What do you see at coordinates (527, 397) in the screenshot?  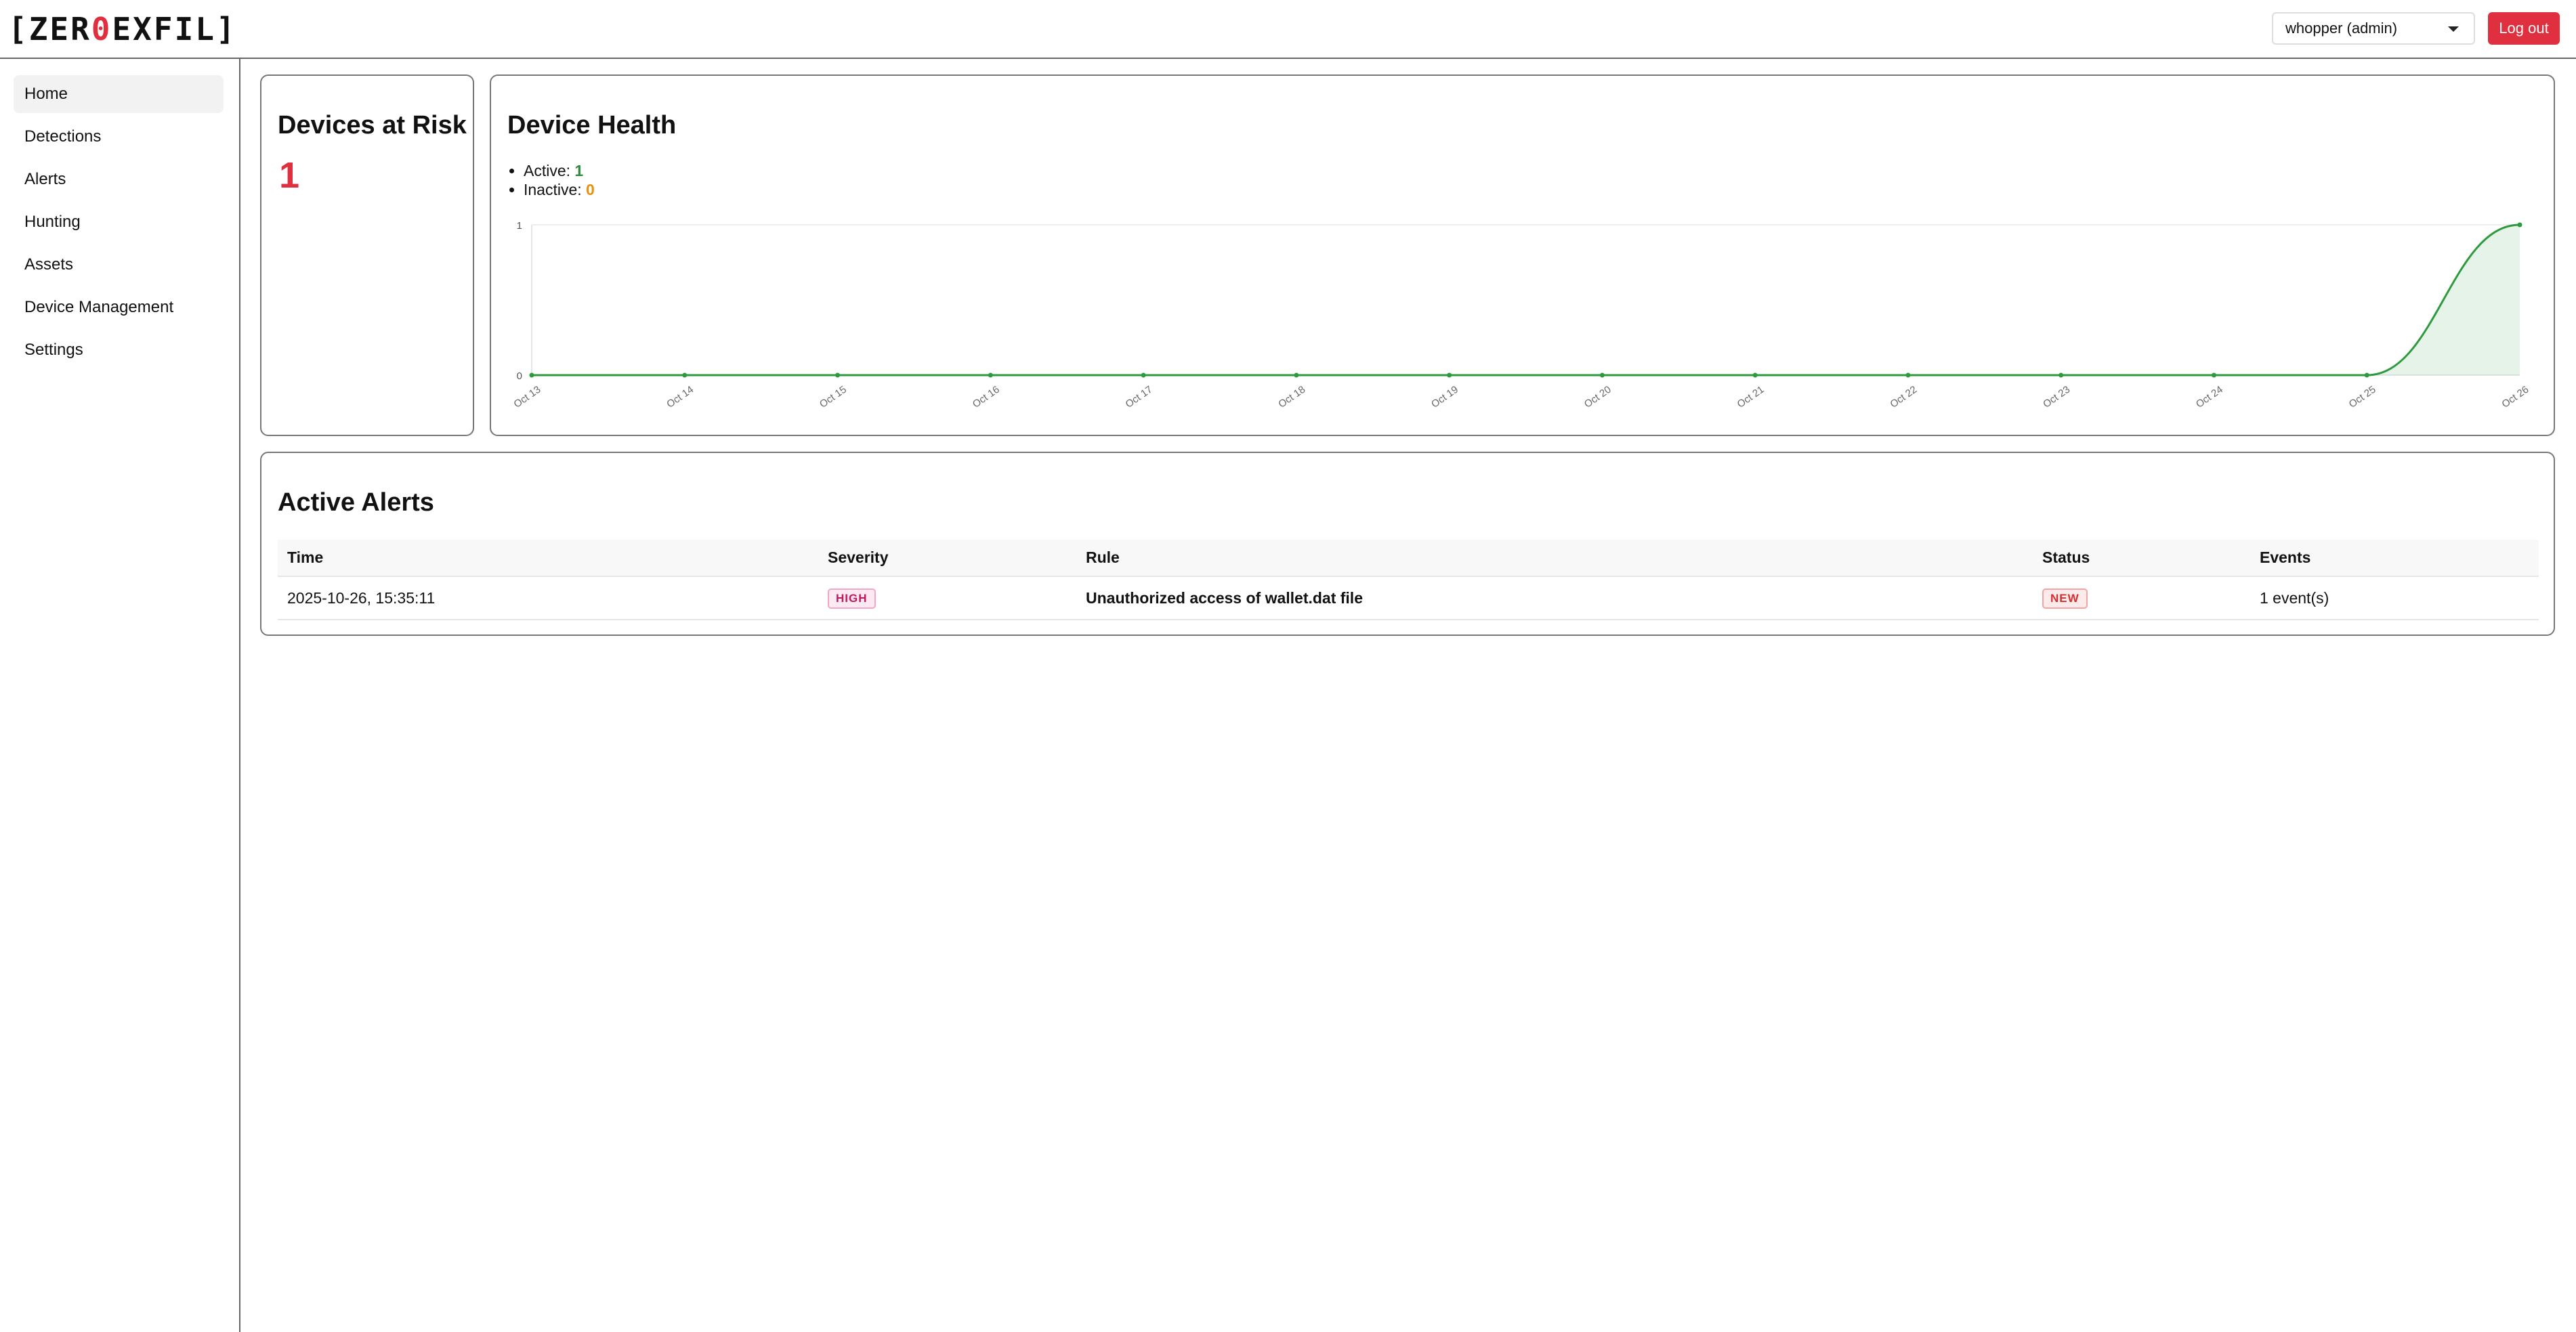 I see `chart-x-tick-label: Oct 13` at bounding box center [527, 397].